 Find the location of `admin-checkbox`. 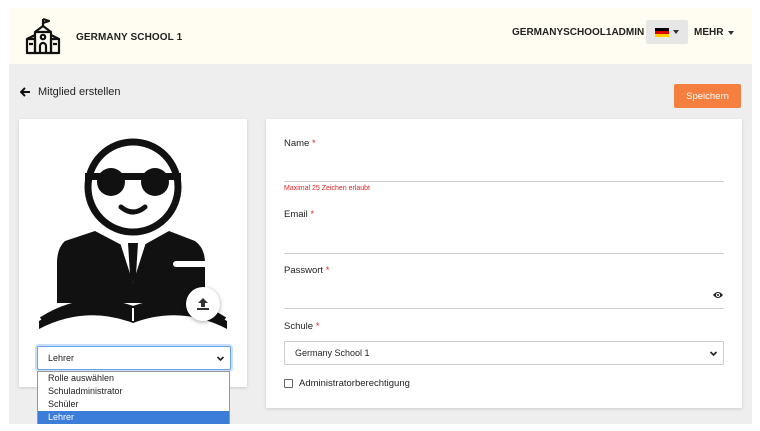

admin-checkbox is located at coordinates (288, 383).